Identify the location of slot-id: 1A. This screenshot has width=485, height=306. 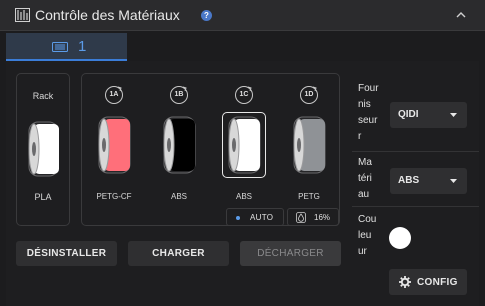
(114, 94).